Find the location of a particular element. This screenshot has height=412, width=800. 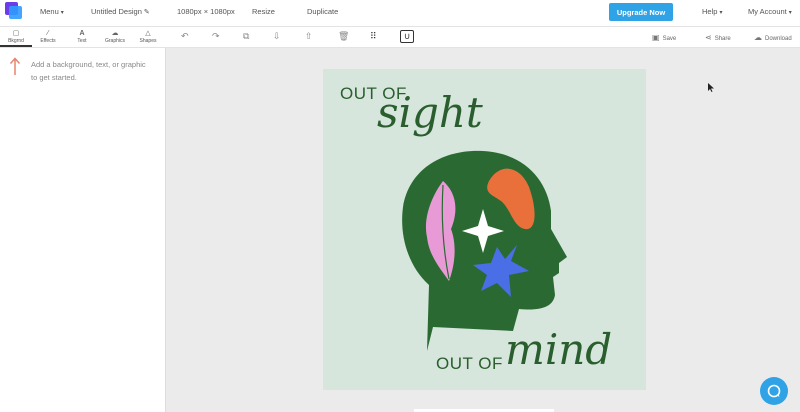

tab-shapes: △ Shapes is located at coordinates (148, 37).